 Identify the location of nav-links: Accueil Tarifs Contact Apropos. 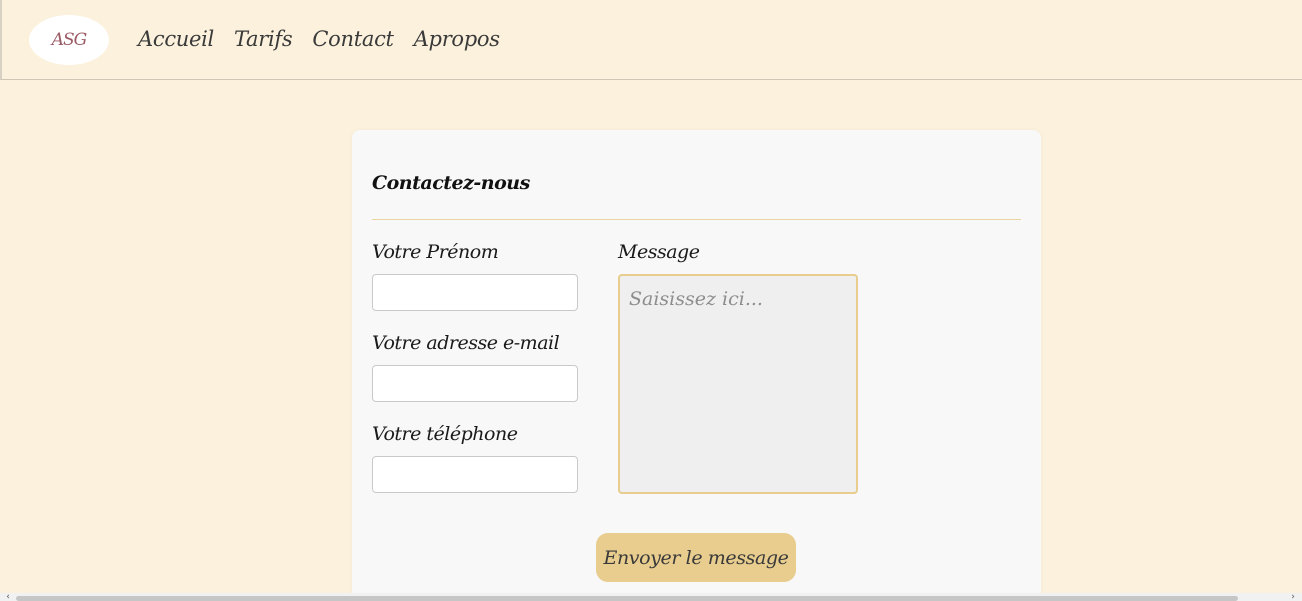
(319, 39).